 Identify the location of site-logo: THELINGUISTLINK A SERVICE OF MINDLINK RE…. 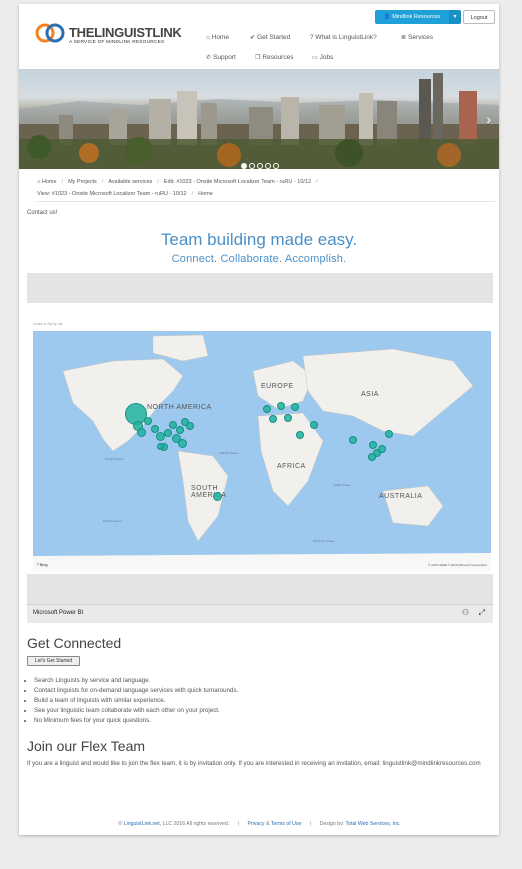
(110, 34).